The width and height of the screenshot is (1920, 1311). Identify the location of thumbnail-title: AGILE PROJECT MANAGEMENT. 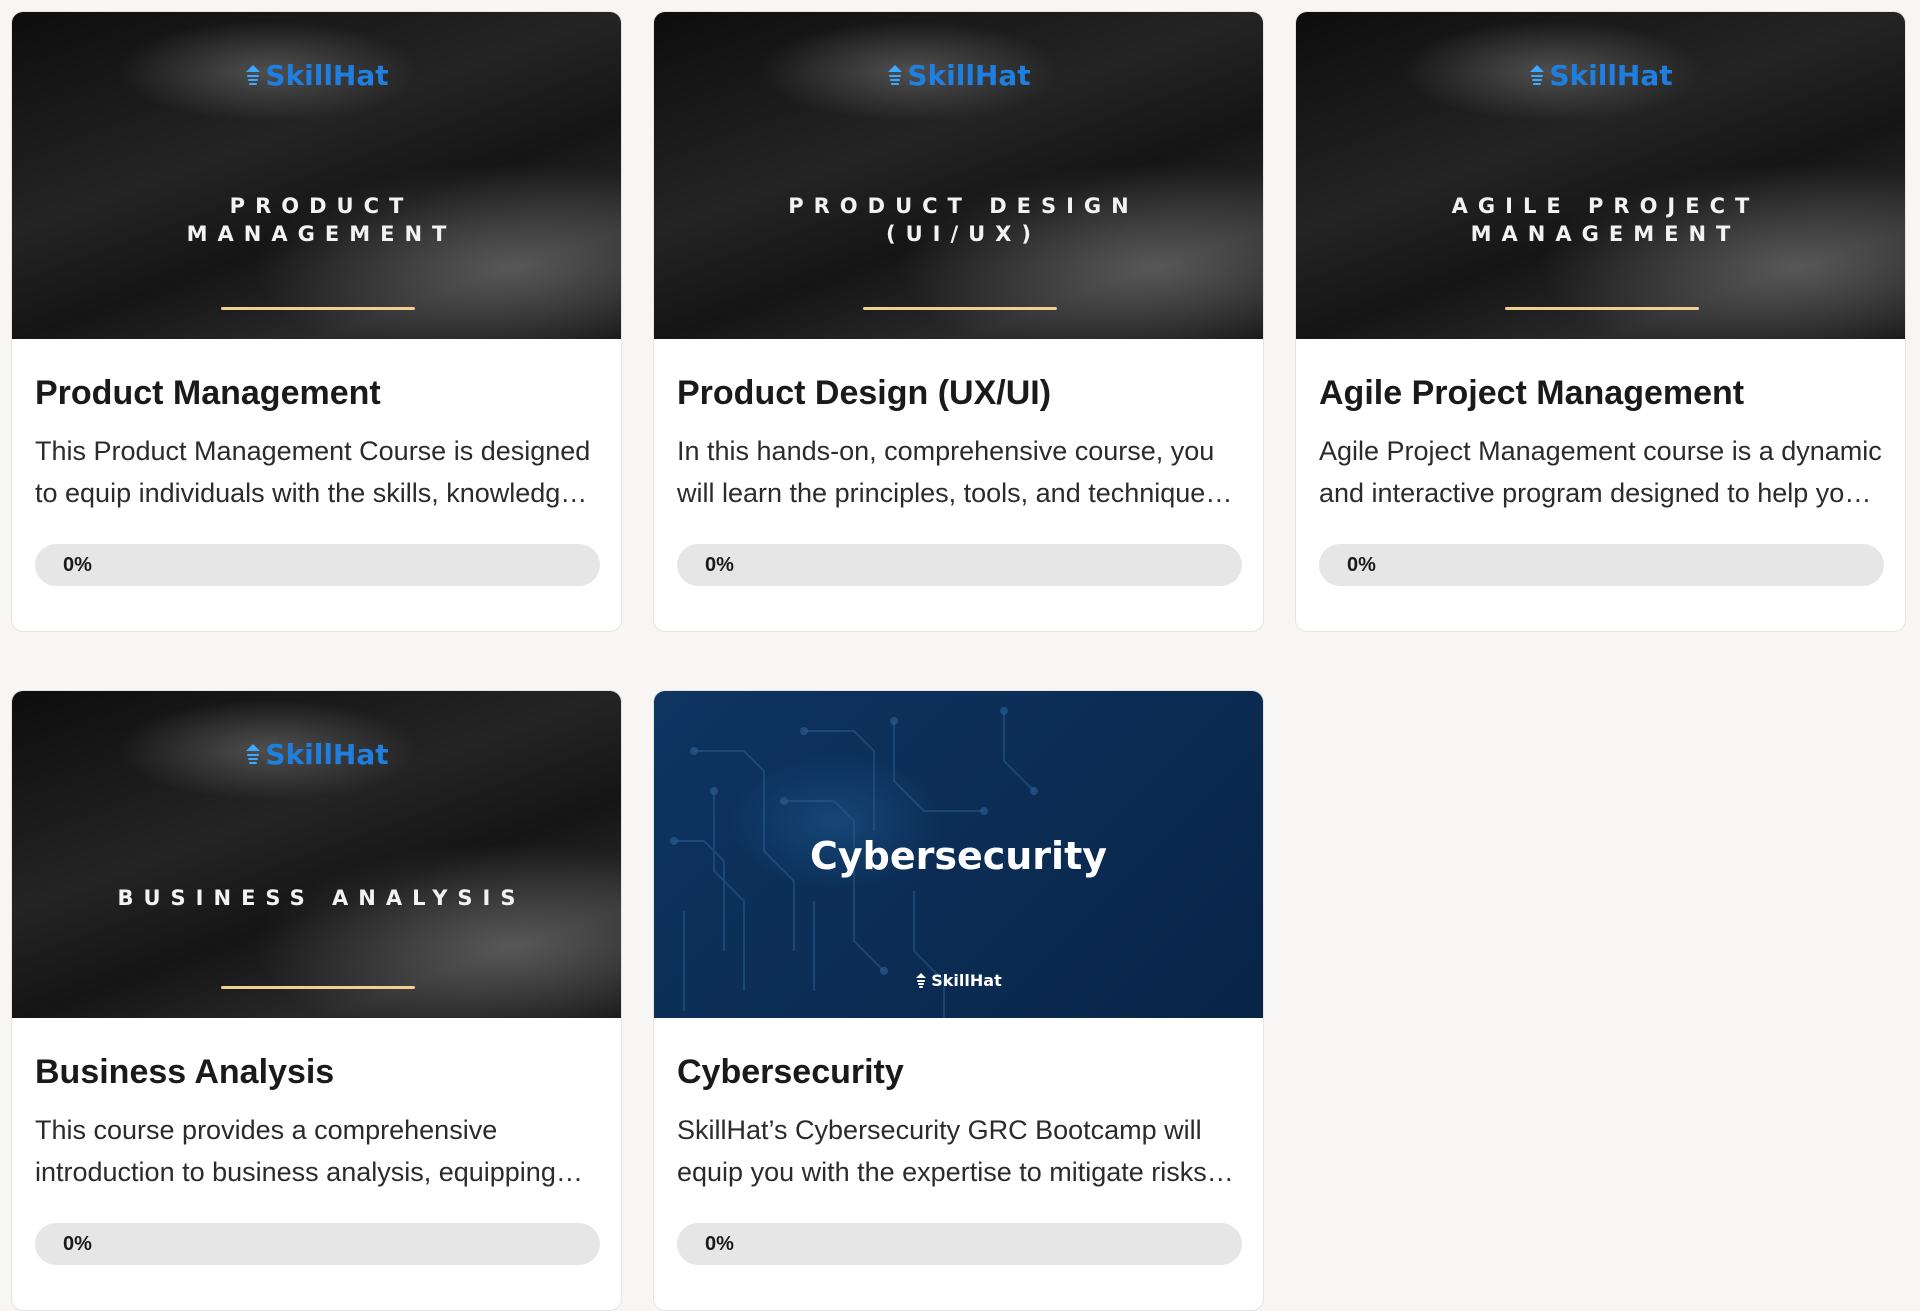
(1605, 220).